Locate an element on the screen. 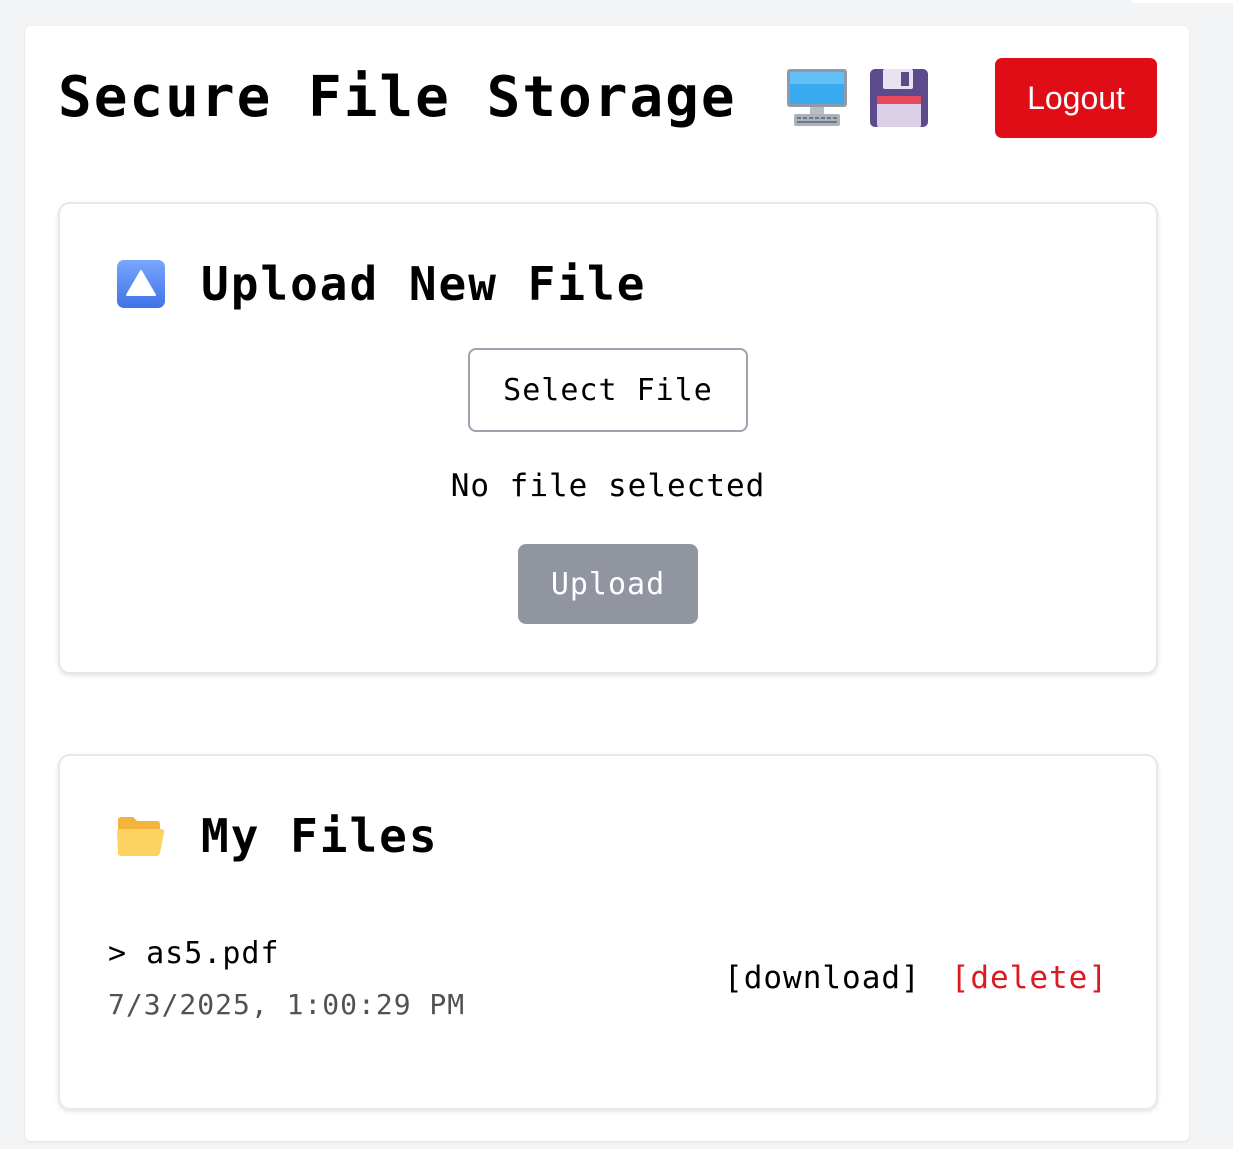  top-edge-strip is located at coordinates (1182, 1).